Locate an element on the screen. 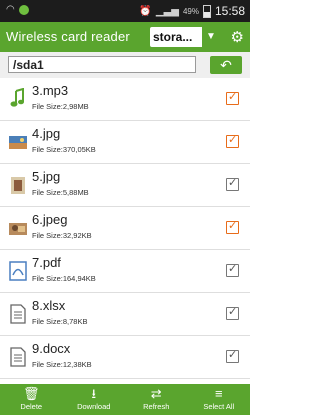 Image resolution: width=320 pixels, height=415 pixels. file-size: File Size:370,05KB is located at coordinates (64, 149).